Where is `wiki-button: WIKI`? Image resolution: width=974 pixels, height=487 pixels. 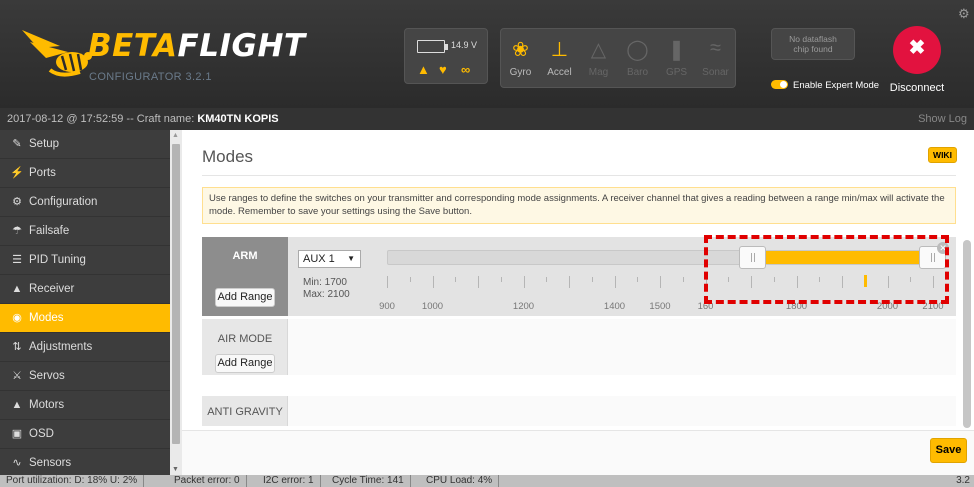
wiki-button: WIKI is located at coordinates (942, 155).